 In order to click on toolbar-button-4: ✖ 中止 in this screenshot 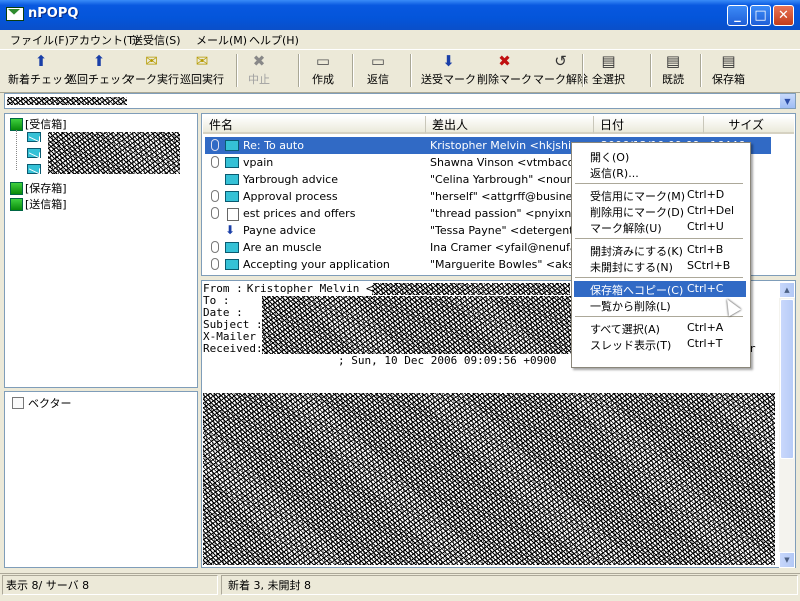, I will do `click(259, 71)`.